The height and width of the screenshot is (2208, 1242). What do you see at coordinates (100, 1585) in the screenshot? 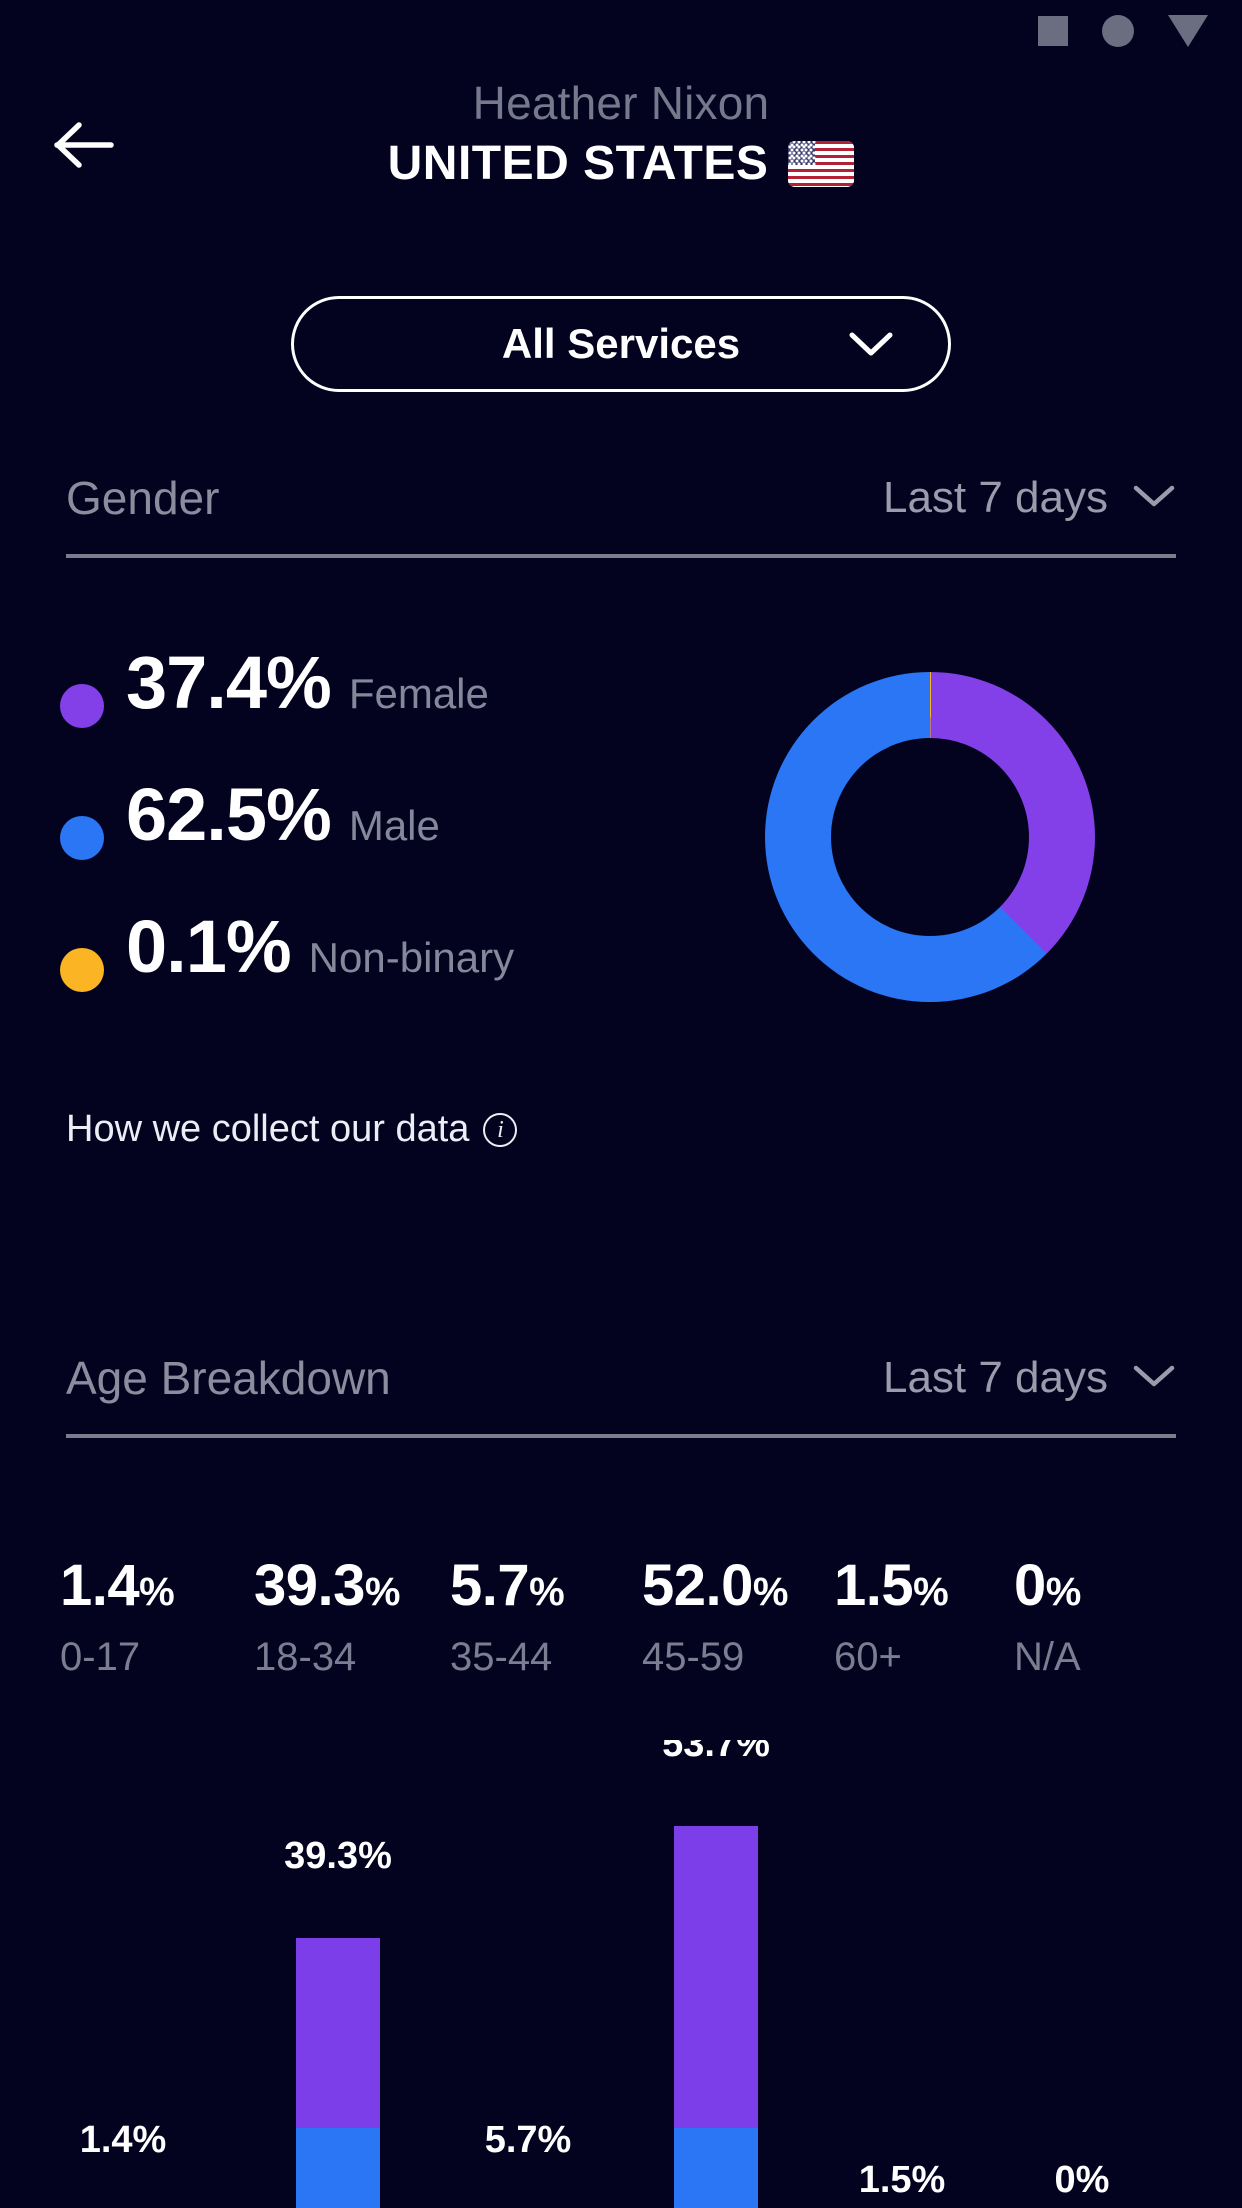
I see `age-stat-number: 1.4` at bounding box center [100, 1585].